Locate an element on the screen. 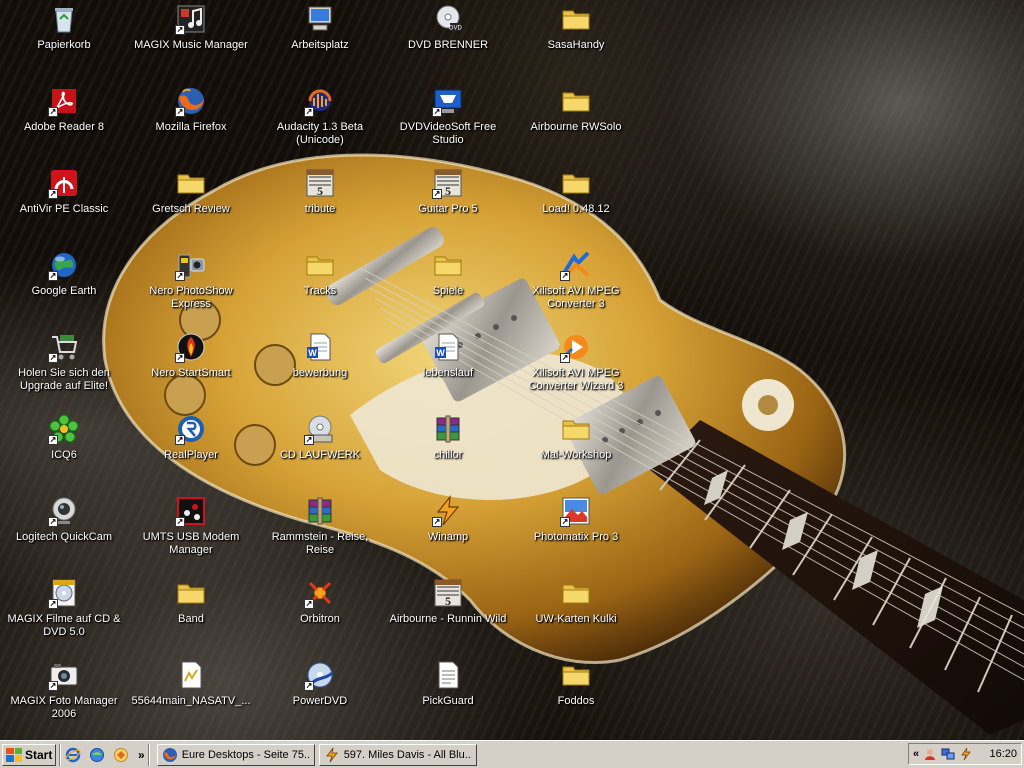  desktop-icon-photomatix-pro-3: ↗ Photomatix Pro 3 is located at coordinates (576, 534).